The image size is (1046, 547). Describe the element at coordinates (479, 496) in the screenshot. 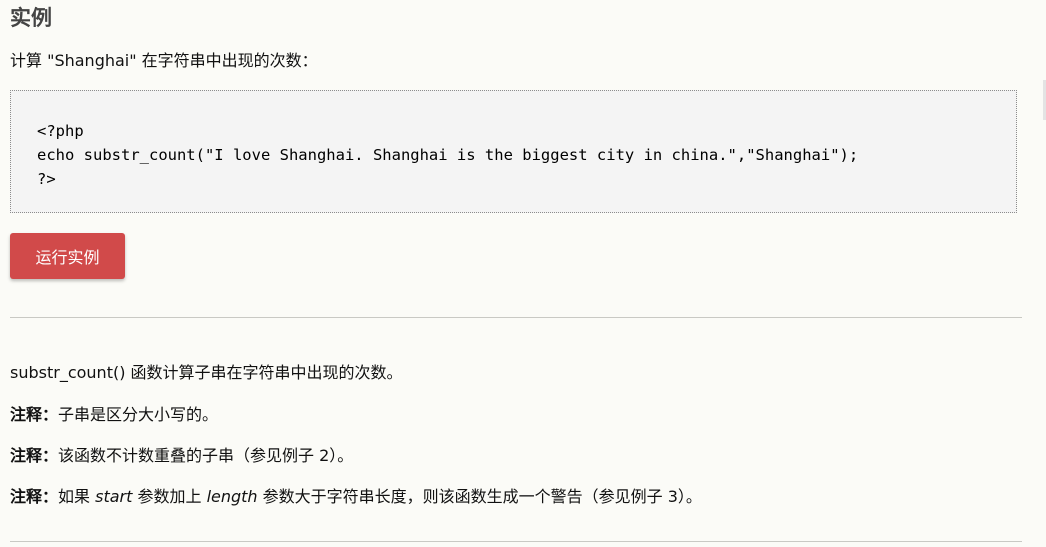

I see `note-text-c: 参数大于字符串长度，则该函数生成一个警告（参见例子 3）。` at that location.